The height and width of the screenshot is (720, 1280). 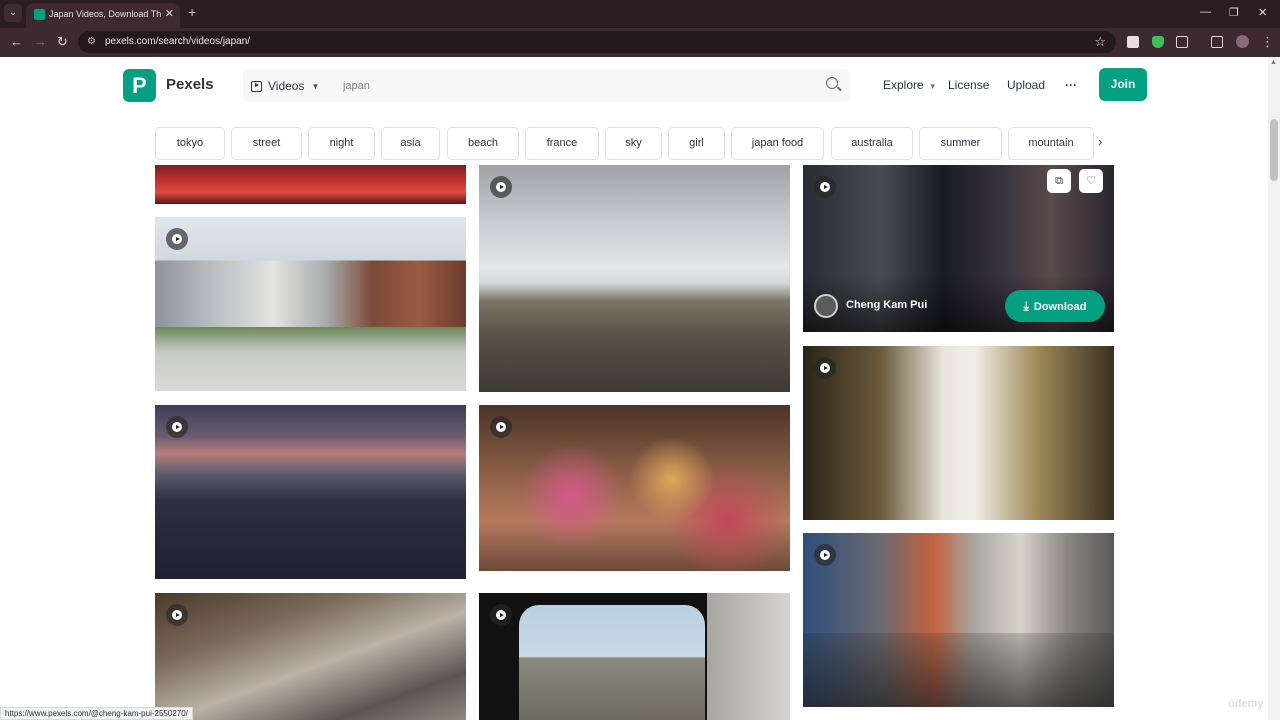 I want to click on side-panel-icon, so click(x=1217, y=42).